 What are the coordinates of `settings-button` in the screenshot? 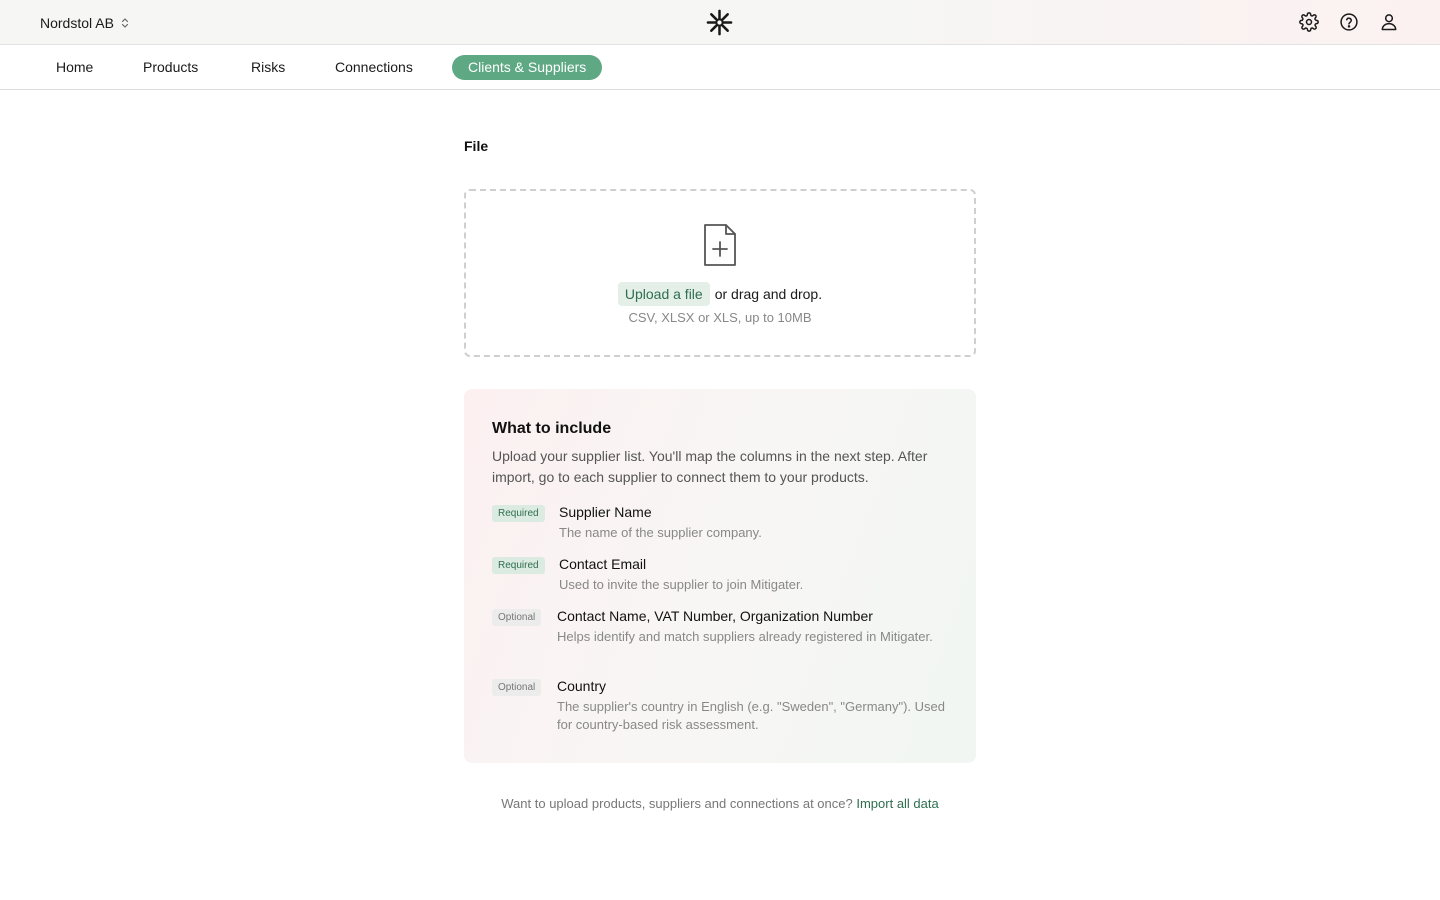 It's located at (1309, 22).